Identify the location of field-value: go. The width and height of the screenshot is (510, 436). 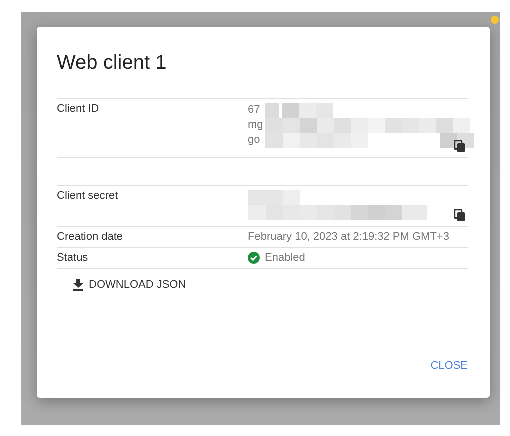
(254, 140).